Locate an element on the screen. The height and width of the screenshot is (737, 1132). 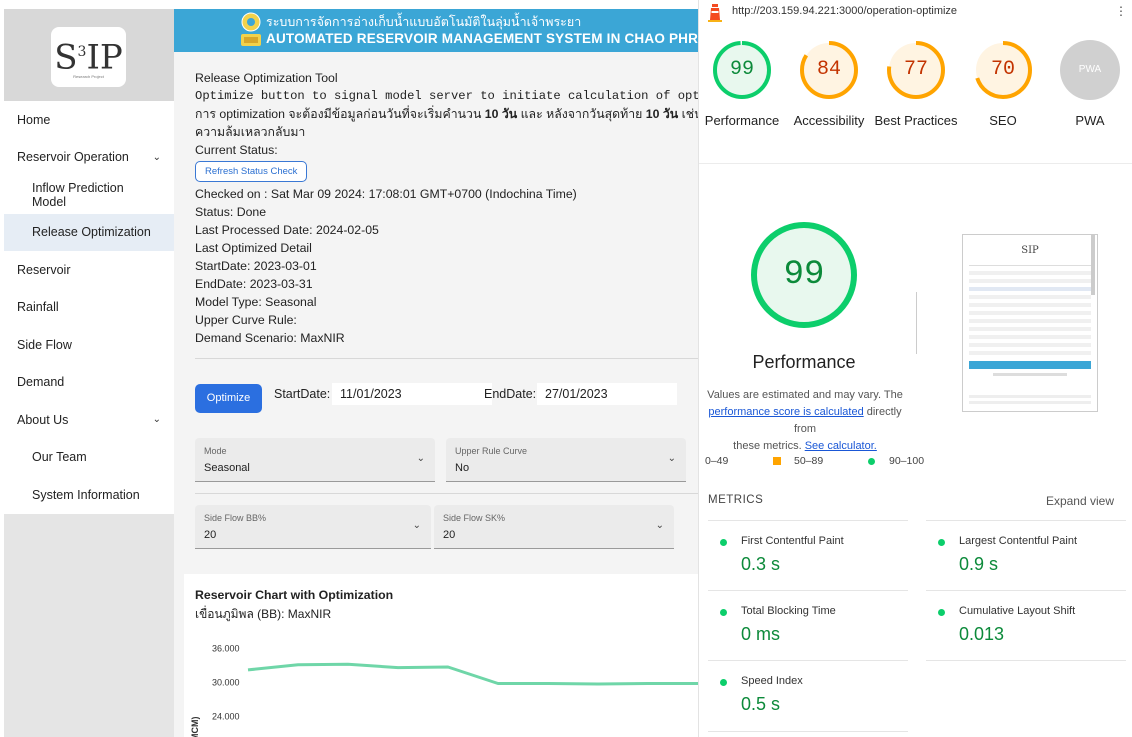
lighthouse-icon is located at coordinates (715, 13).